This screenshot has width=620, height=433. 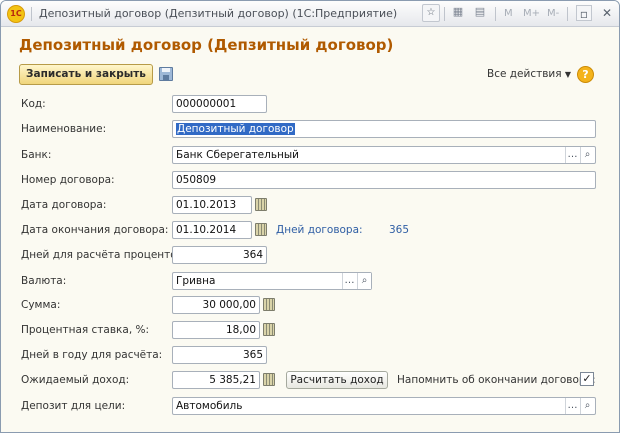 I want to click on contract-number-label: Номер договора:, so click(x=68, y=180).